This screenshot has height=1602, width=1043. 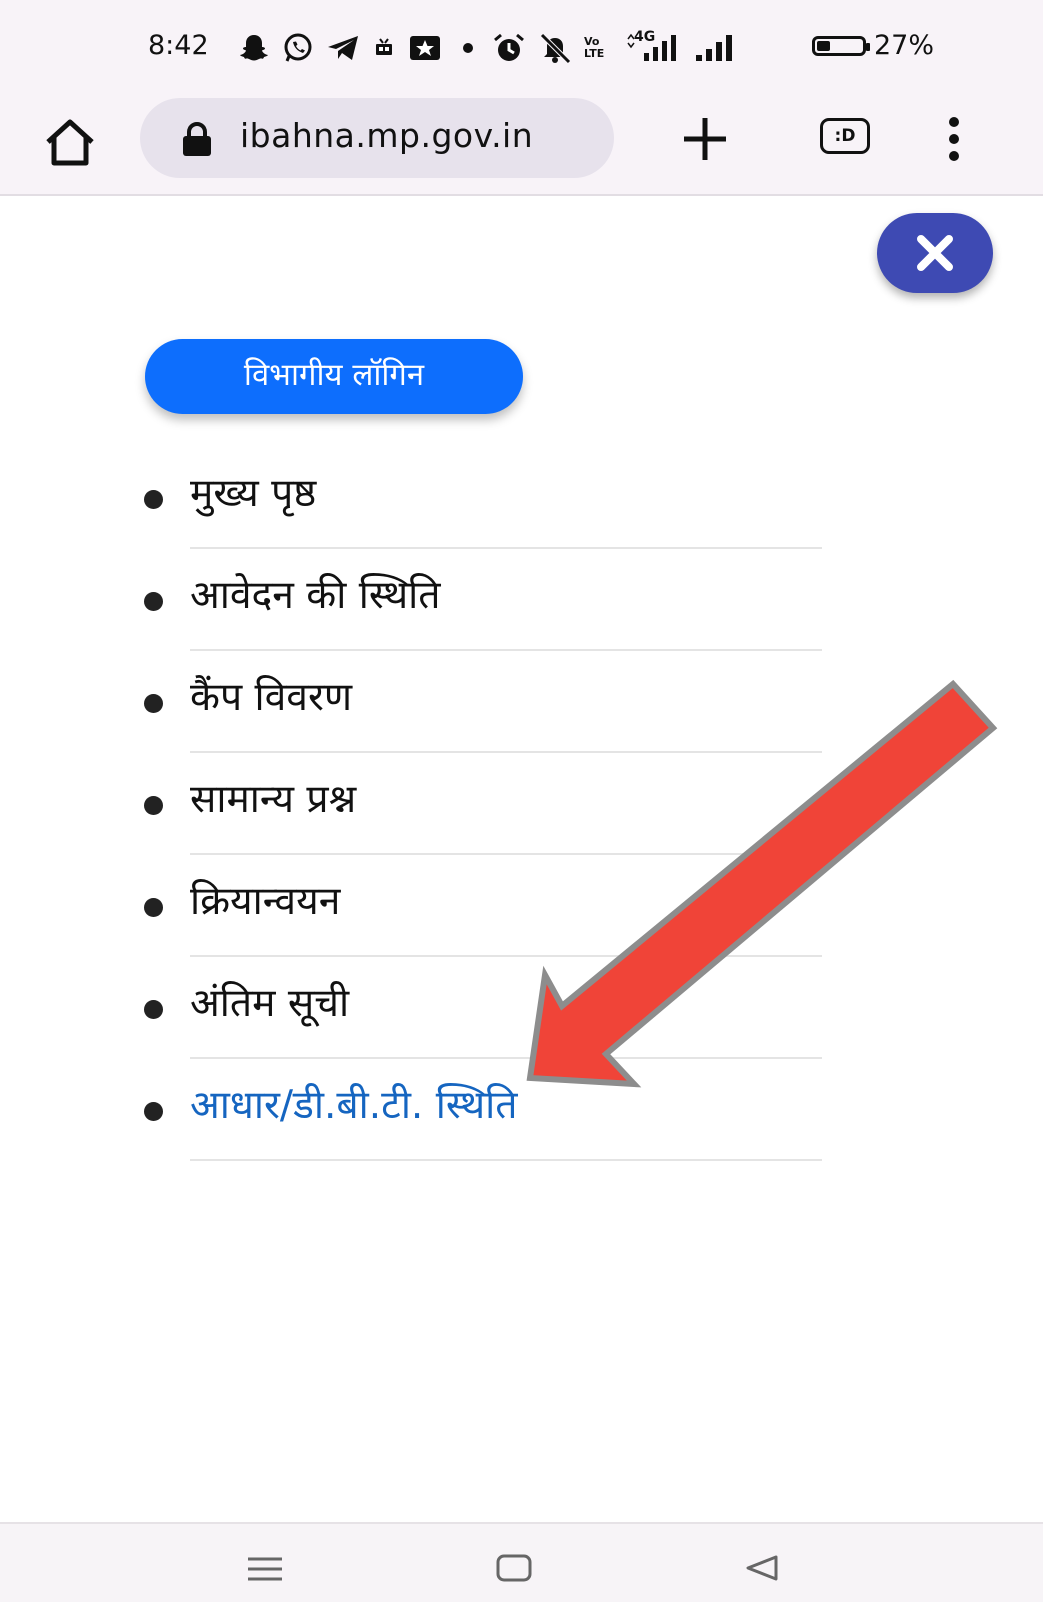 I want to click on department-login-button: विभागीय लॉगिन, so click(x=334, y=376).